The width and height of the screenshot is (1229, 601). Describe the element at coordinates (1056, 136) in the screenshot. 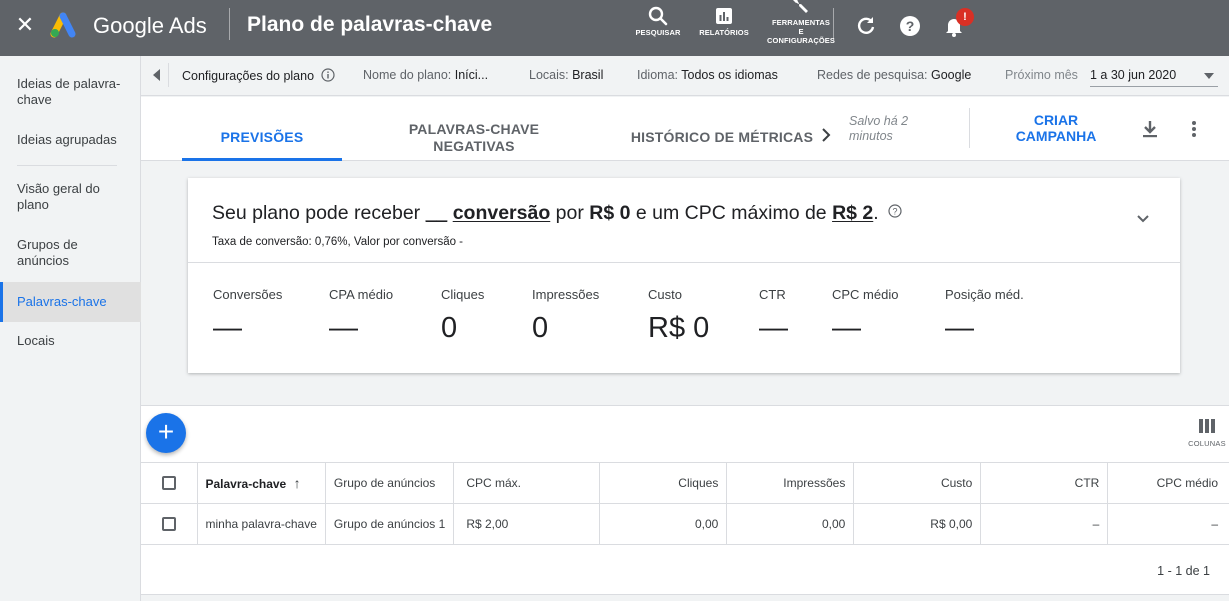

I see `create-campaign-line2: CAMPANHA` at that location.